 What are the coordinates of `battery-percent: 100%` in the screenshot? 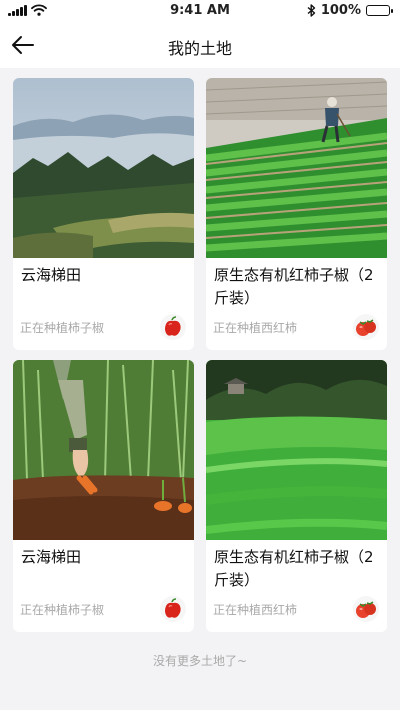 It's located at (340, 10).